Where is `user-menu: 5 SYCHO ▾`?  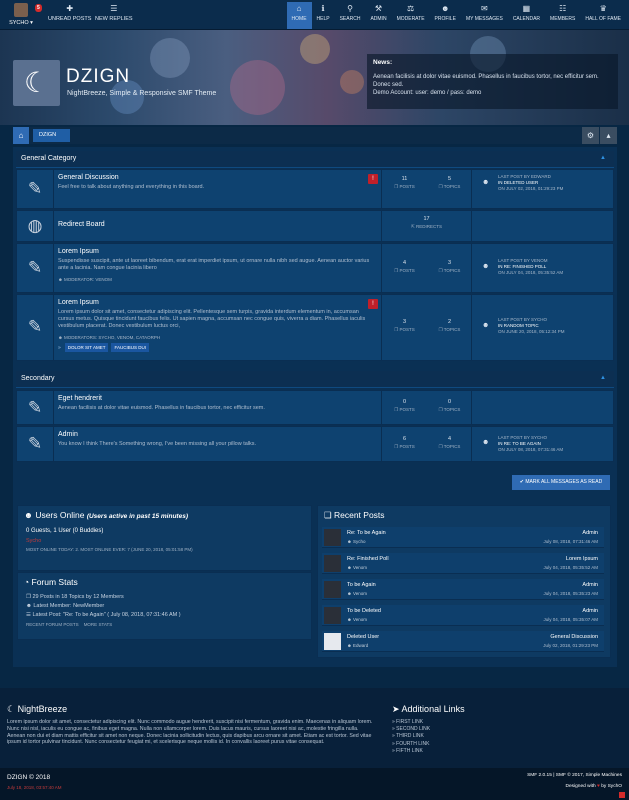
user-menu: 5 SYCHO ▾ is located at coordinates (23, 16).